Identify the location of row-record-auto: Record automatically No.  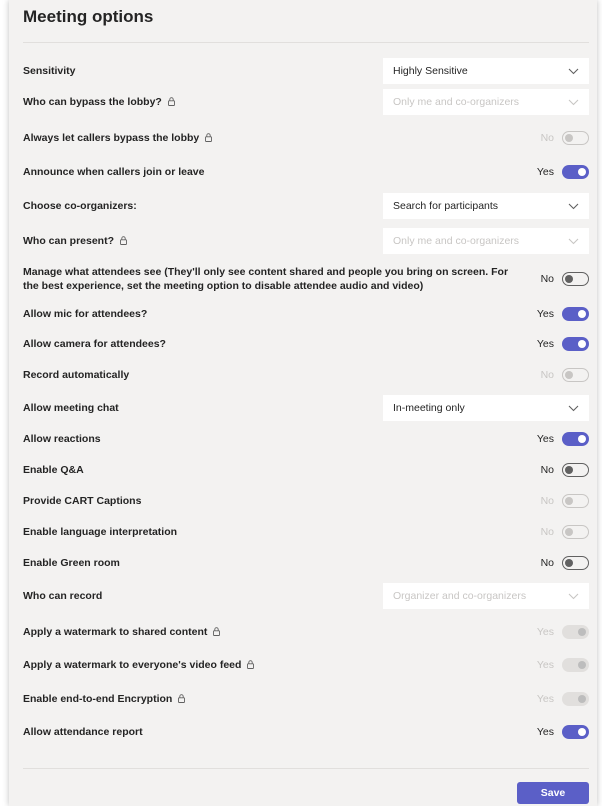
(306, 375).